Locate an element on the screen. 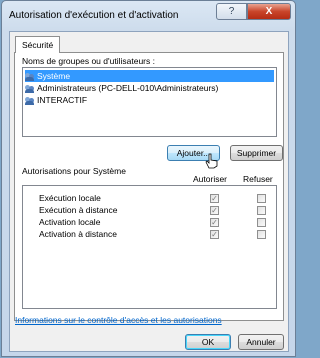 This screenshot has width=320, height=358. allow-column-header: Autoriser is located at coordinates (210, 179).